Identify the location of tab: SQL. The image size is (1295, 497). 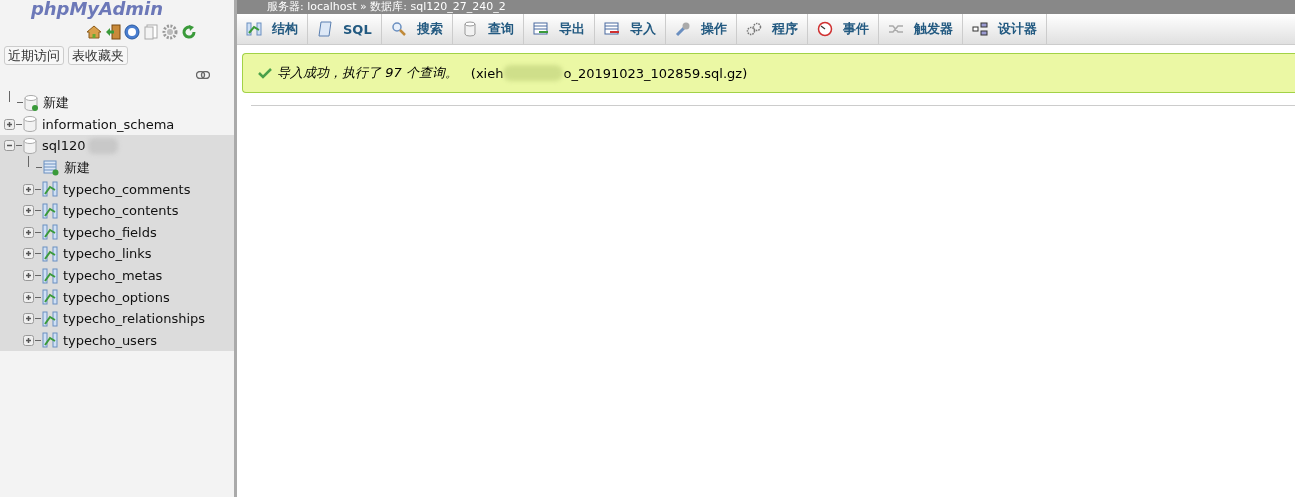
(345, 29).